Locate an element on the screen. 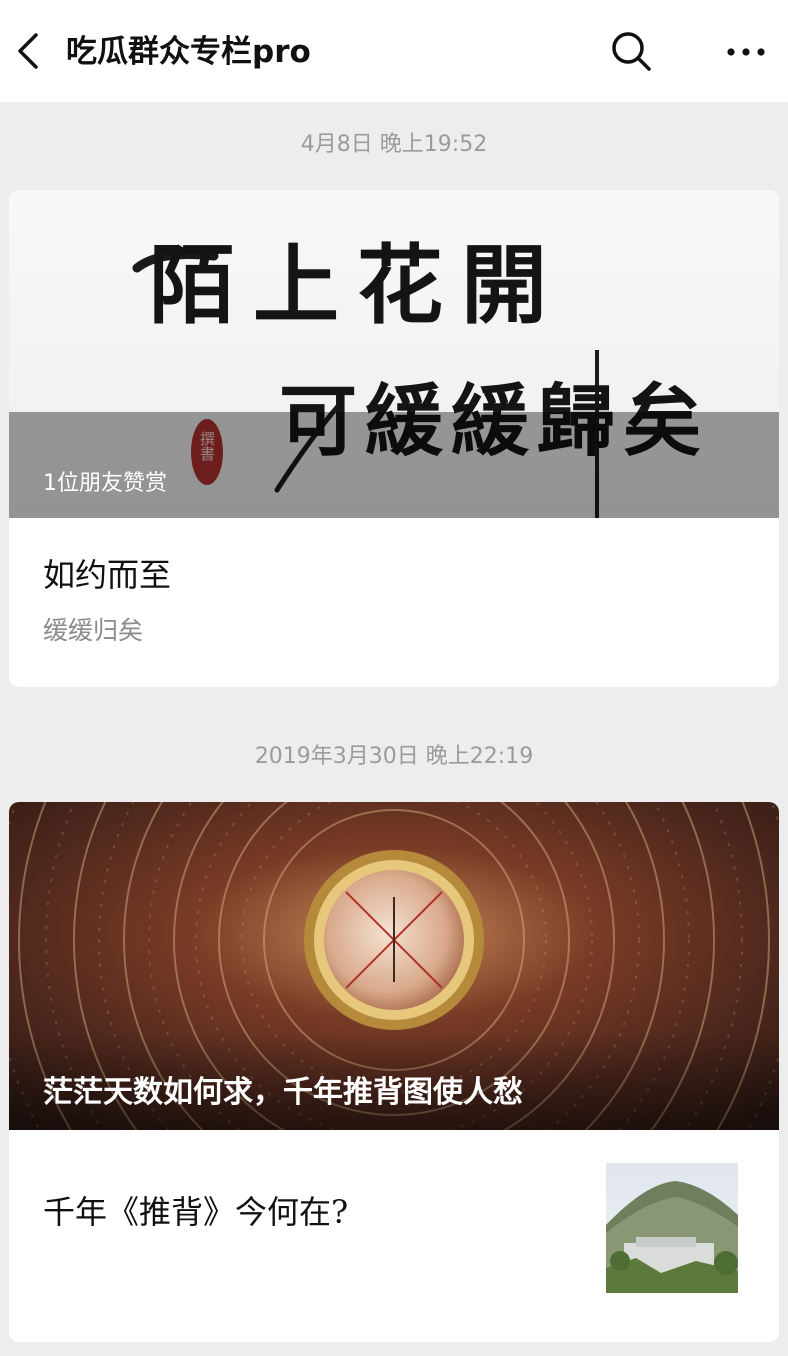 This screenshot has width=788, height=1356. search-button is located at coordinates (631, 51).